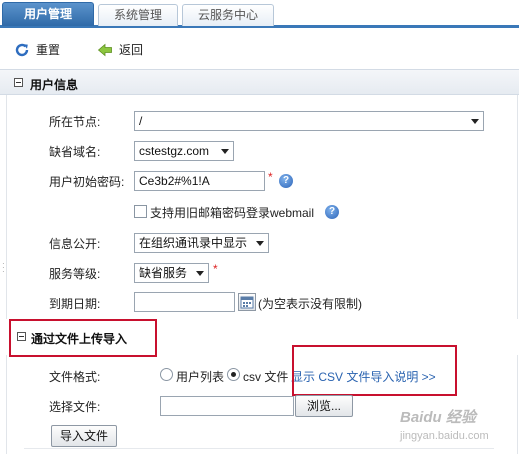 The height and width of the screenshot is (454, 519). What do you see at coordinates (193, 243) in the screenshot?
I see `publish-value: 在组织通讯录中显示` at bounding box center [193, 243].